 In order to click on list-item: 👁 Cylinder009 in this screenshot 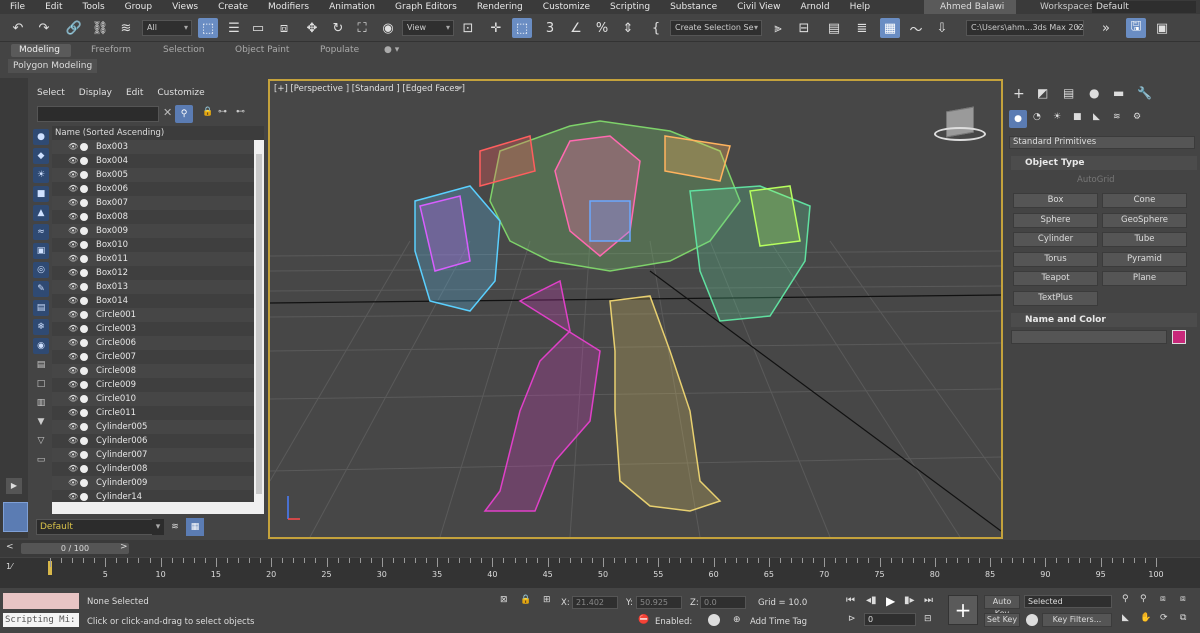, I will do `click(158, 483)`.